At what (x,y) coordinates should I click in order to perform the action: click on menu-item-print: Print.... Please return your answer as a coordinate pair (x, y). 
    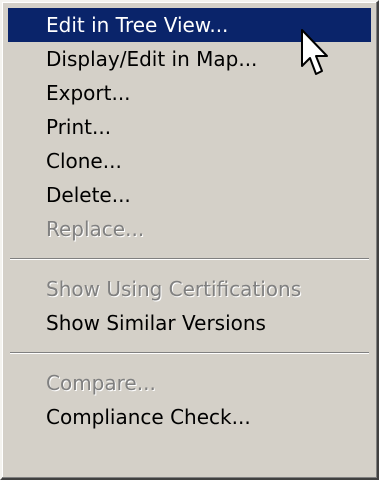
    Looking at the image, I should click on (189, 127).